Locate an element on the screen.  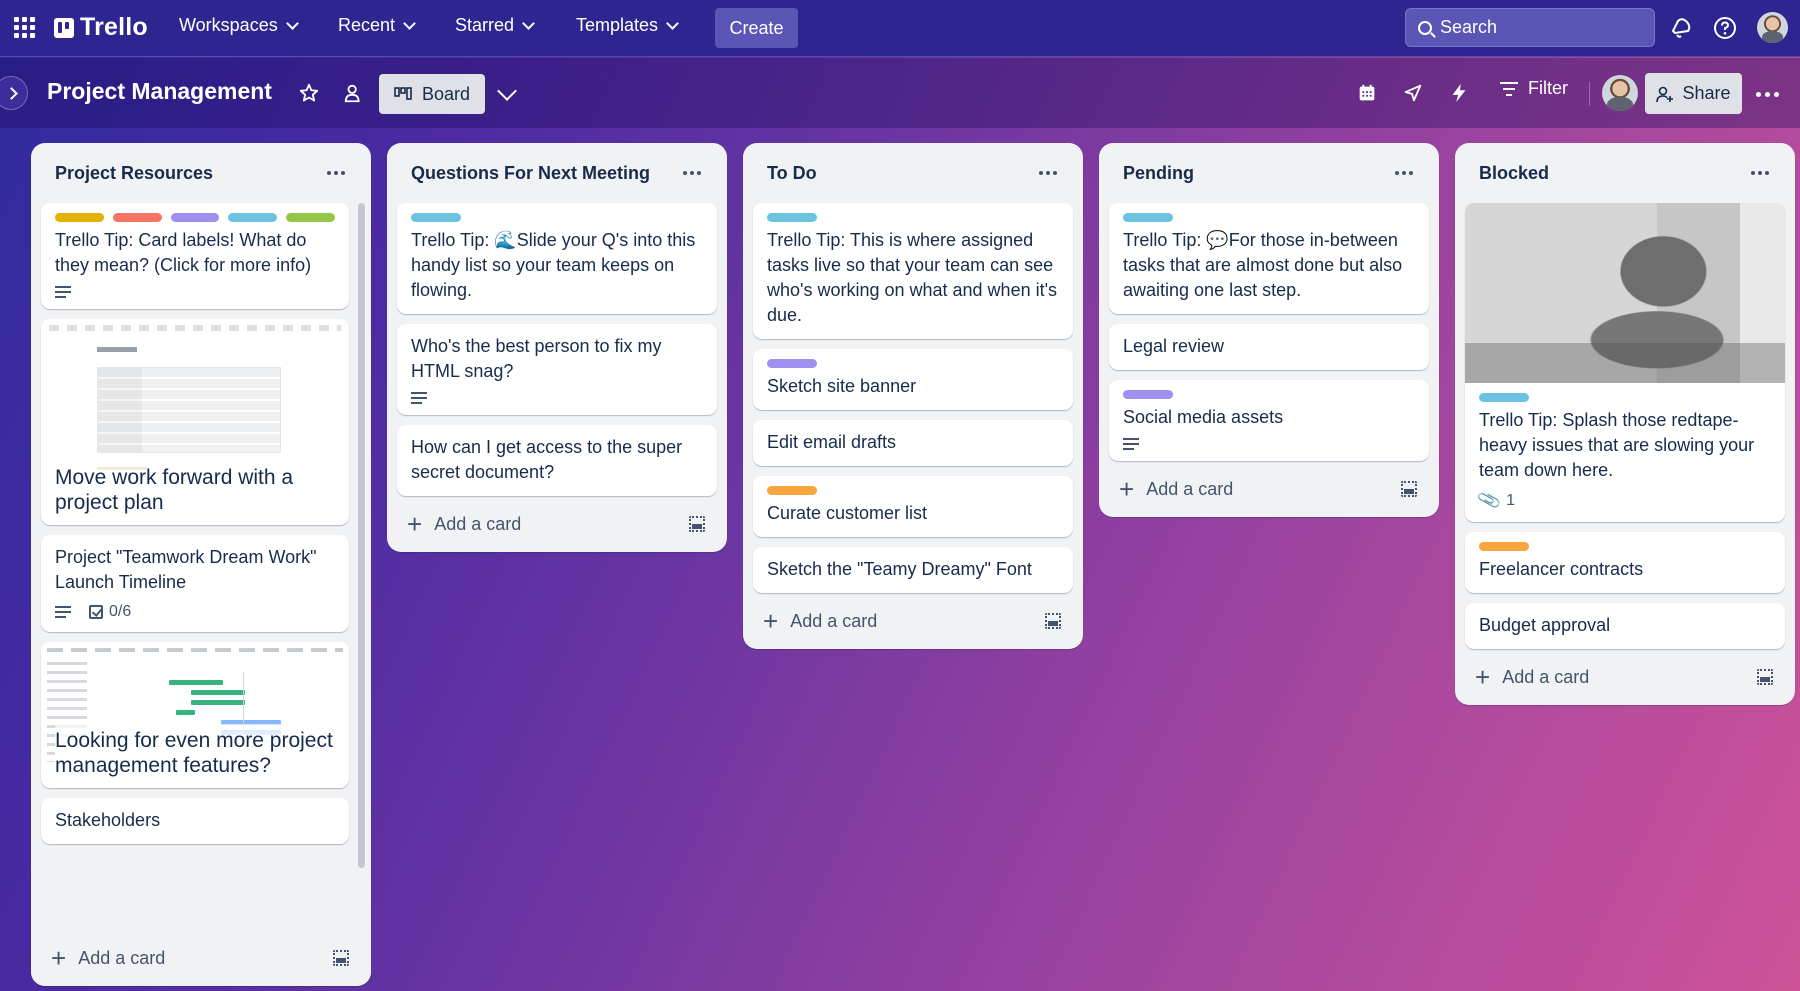
search-icon is located at coordinates (1425, 27).